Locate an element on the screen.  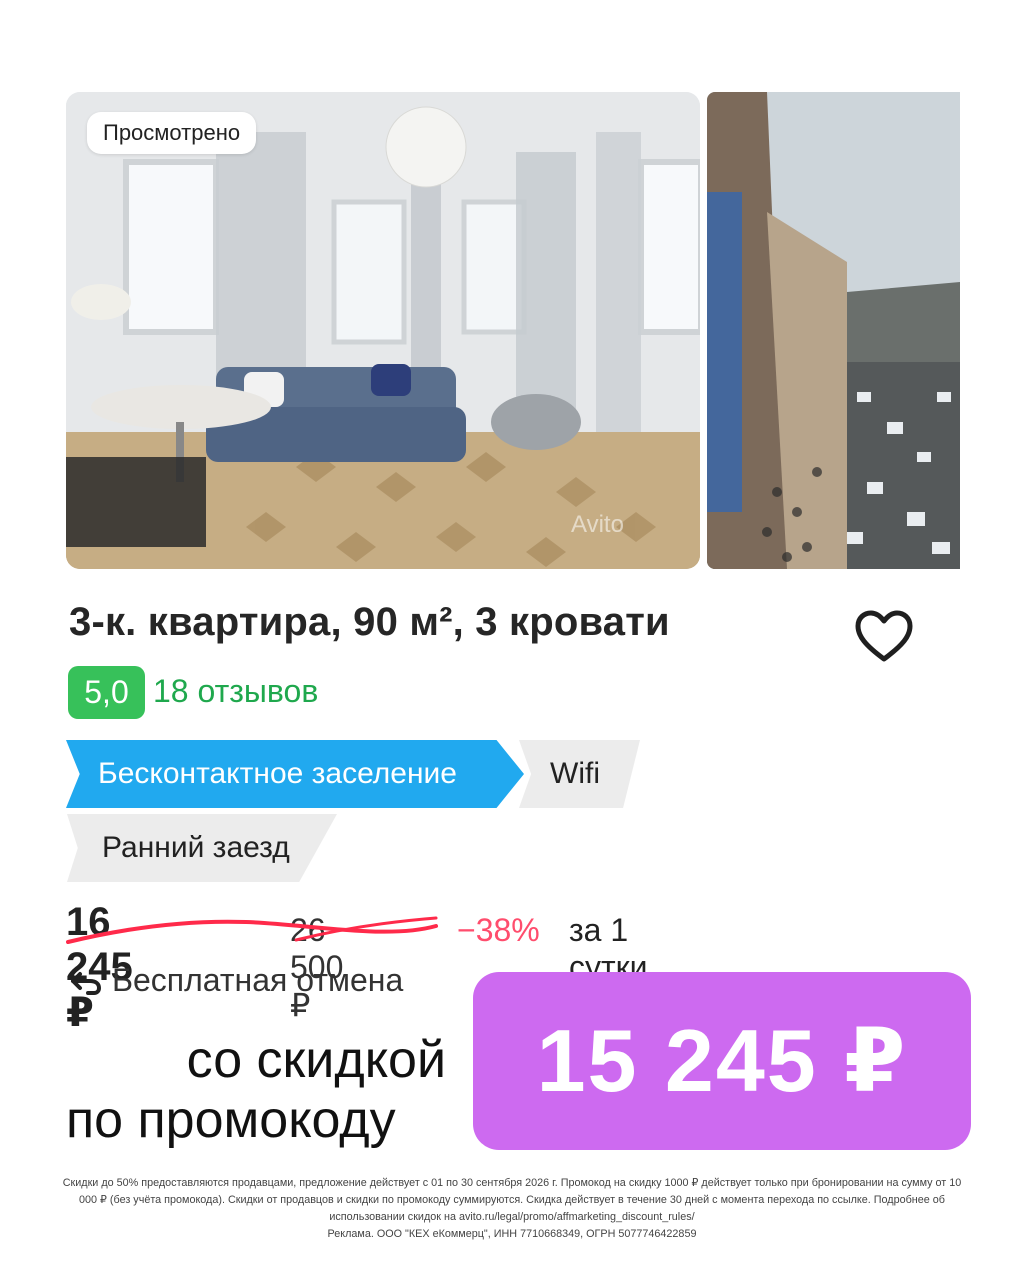
secondary-photo is located at coordinates (833, 330).